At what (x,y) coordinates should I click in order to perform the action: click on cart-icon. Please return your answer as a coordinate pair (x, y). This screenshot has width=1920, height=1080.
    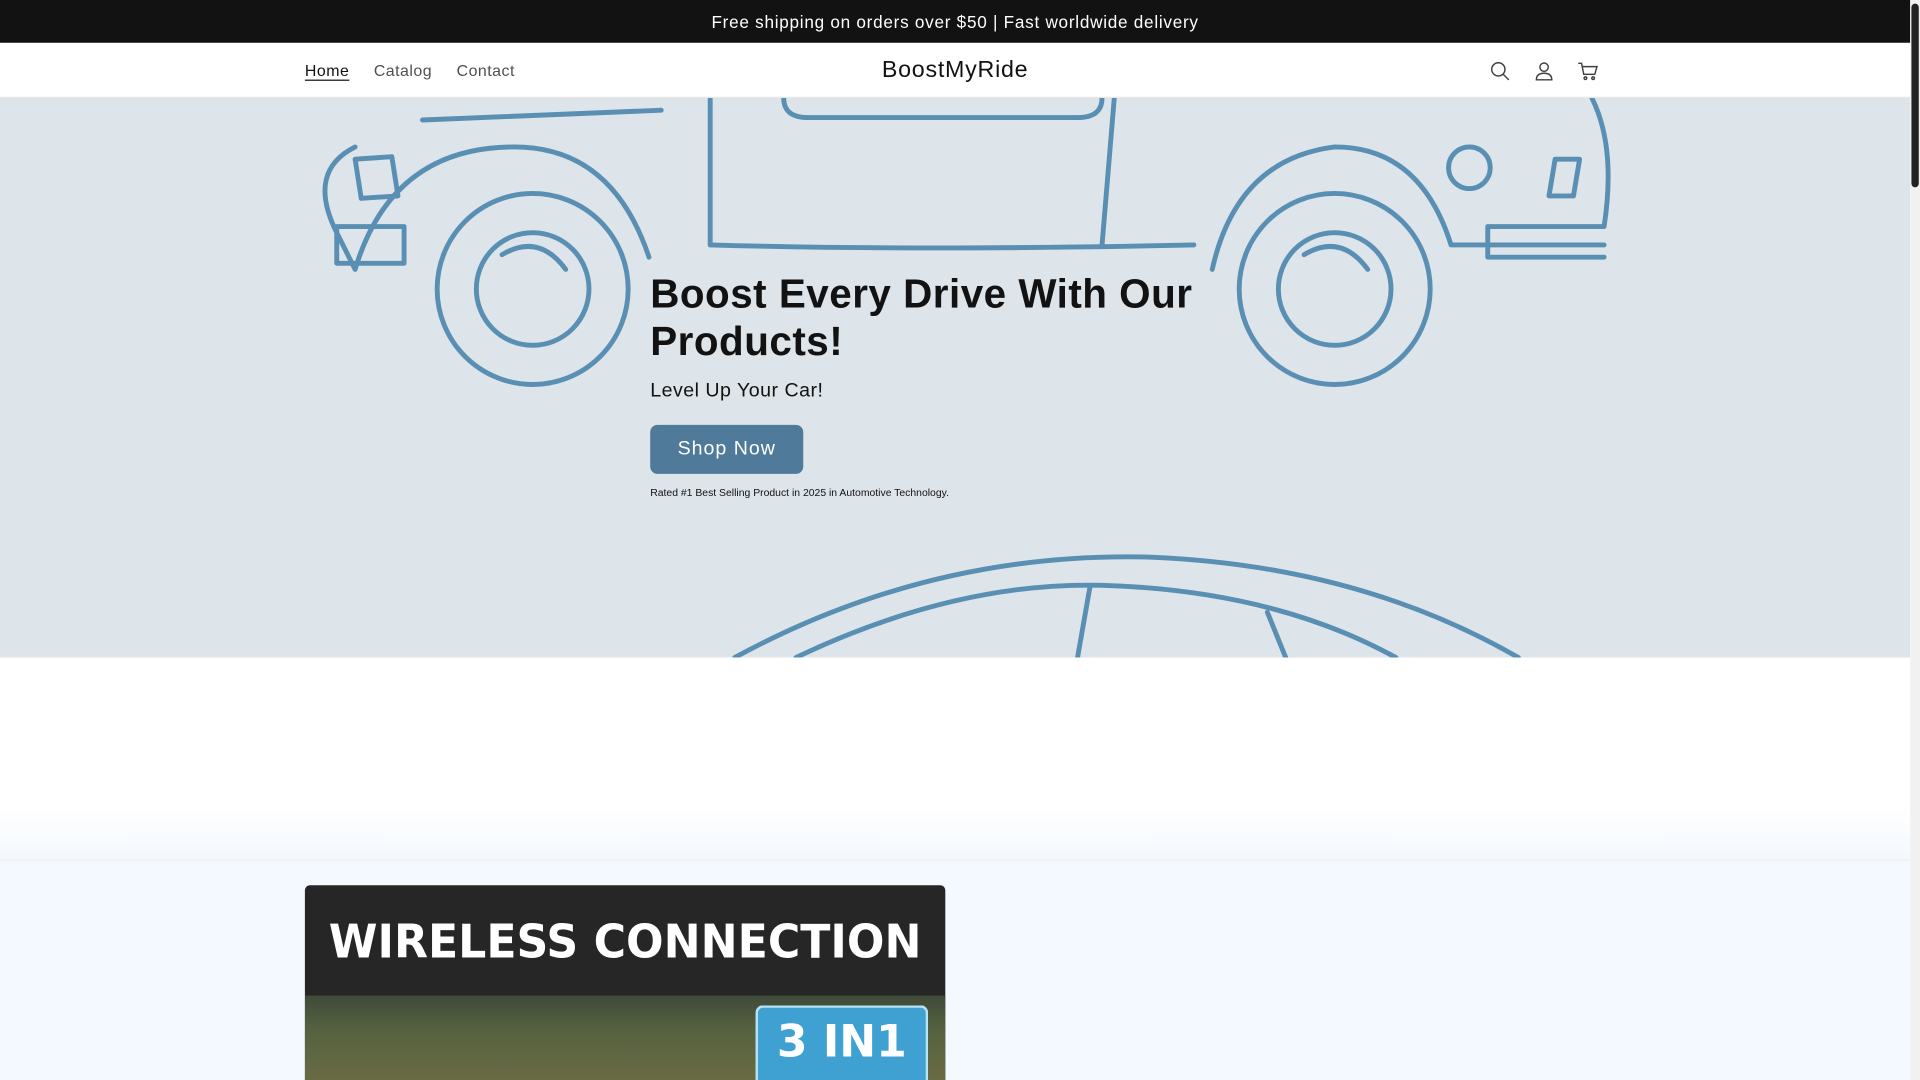
    Looking at the image, I should click on (1587, 70).